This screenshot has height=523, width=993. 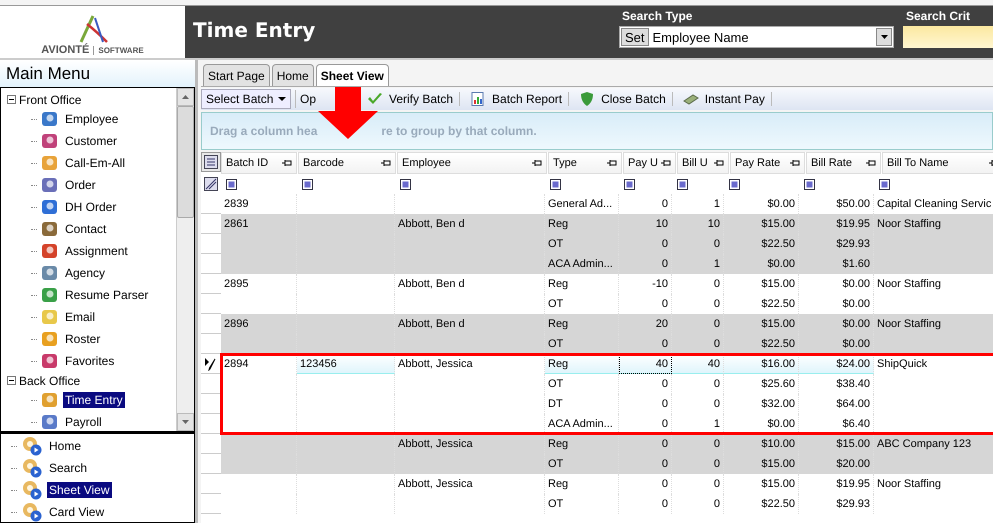 What do you see at coordinates (375, 99) in the screenshot?
I see `check-icon` at bounding box center [375, 99].